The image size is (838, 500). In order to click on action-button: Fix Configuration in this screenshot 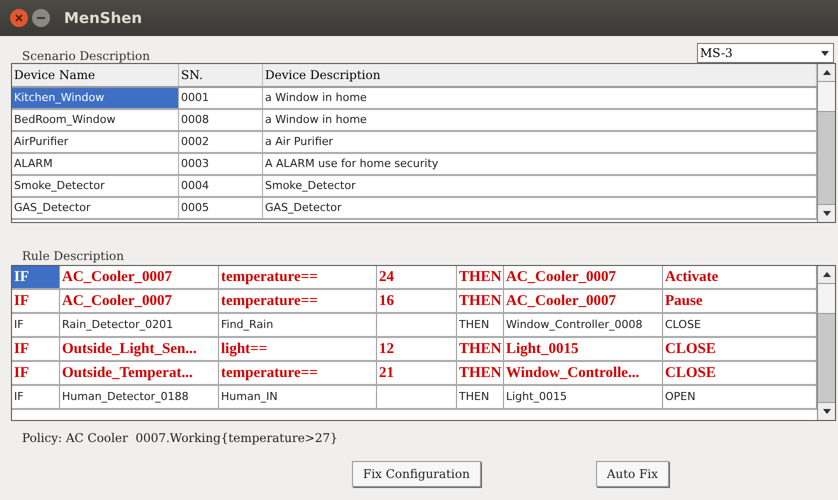, I will do `click(416, 474)`.